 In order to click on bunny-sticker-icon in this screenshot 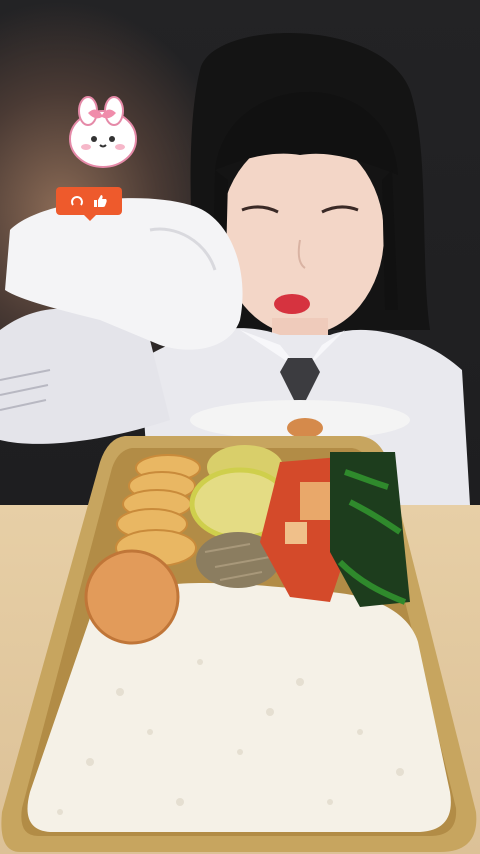, I will do `click(103, 132)`.